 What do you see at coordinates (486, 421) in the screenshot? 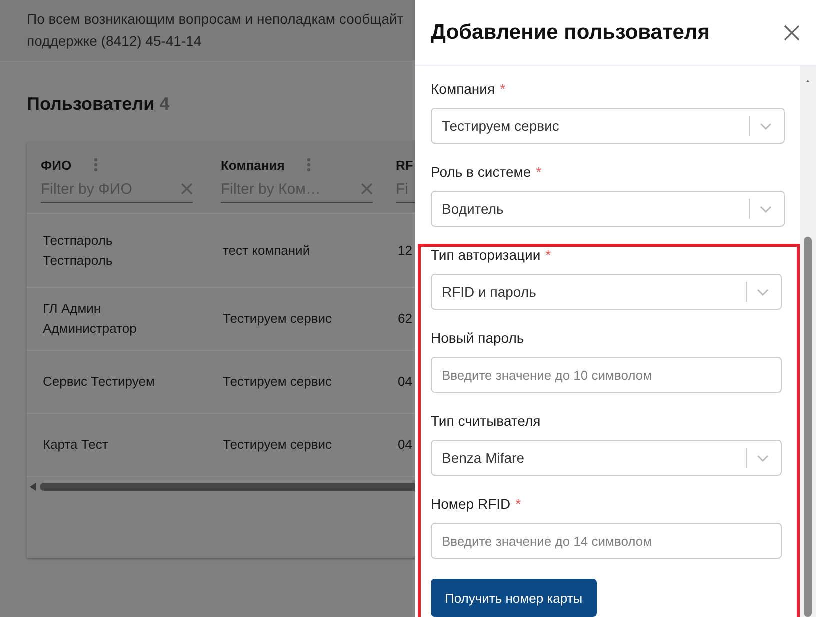
I see `field-label: Тип считывателя` at bounding box center [486, 421].